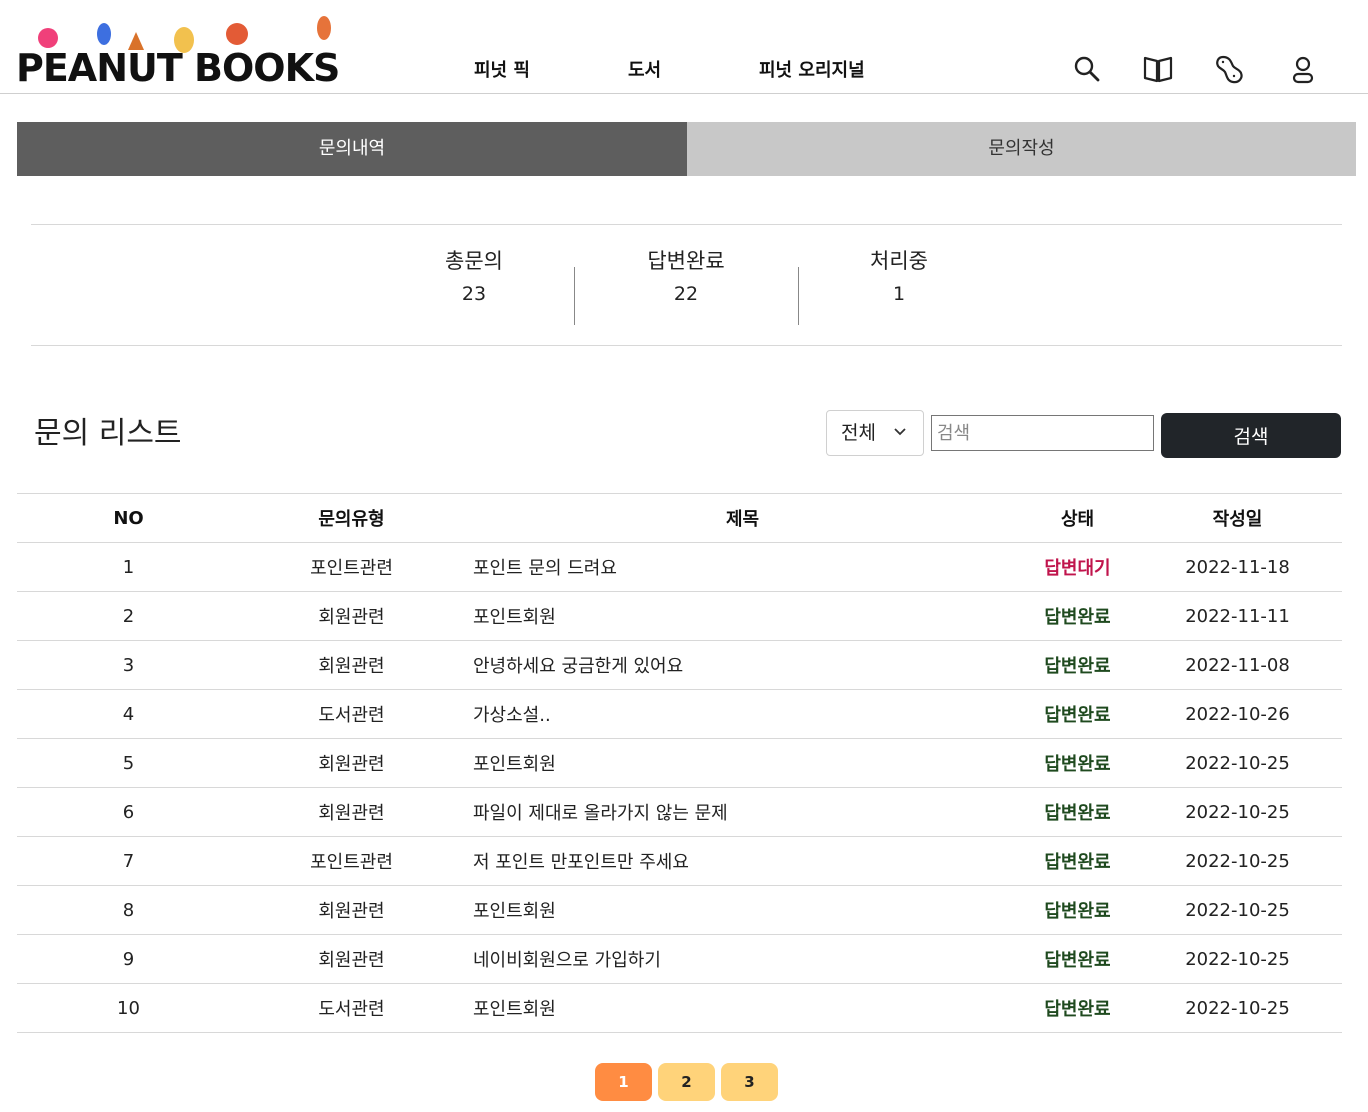 The width and height of the screenshot is (1368, 1112). I want to click on row-no: 9, so click(128, 959).